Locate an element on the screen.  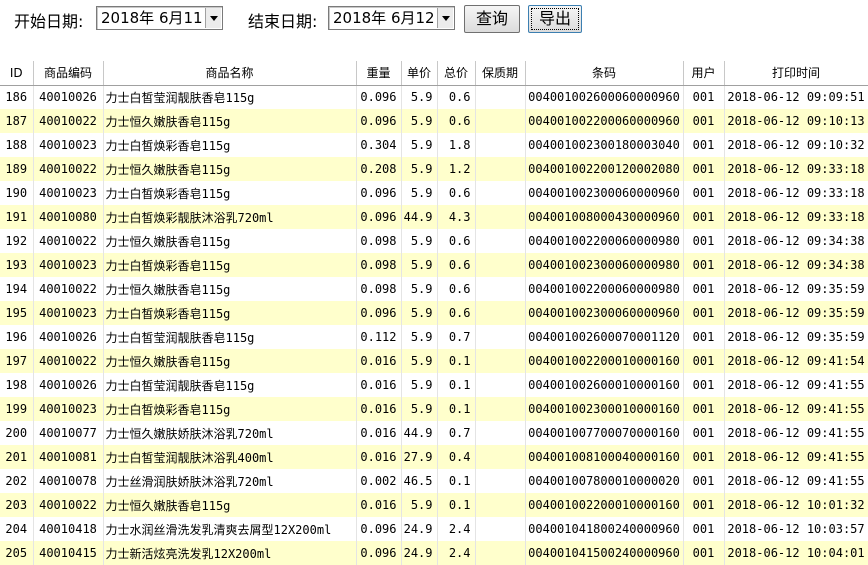
table-header-row: ID 商品编码 商品名称 重量 单价 总价 保质期 条码 用户 打印时间 is located at coordinates (434, 73).